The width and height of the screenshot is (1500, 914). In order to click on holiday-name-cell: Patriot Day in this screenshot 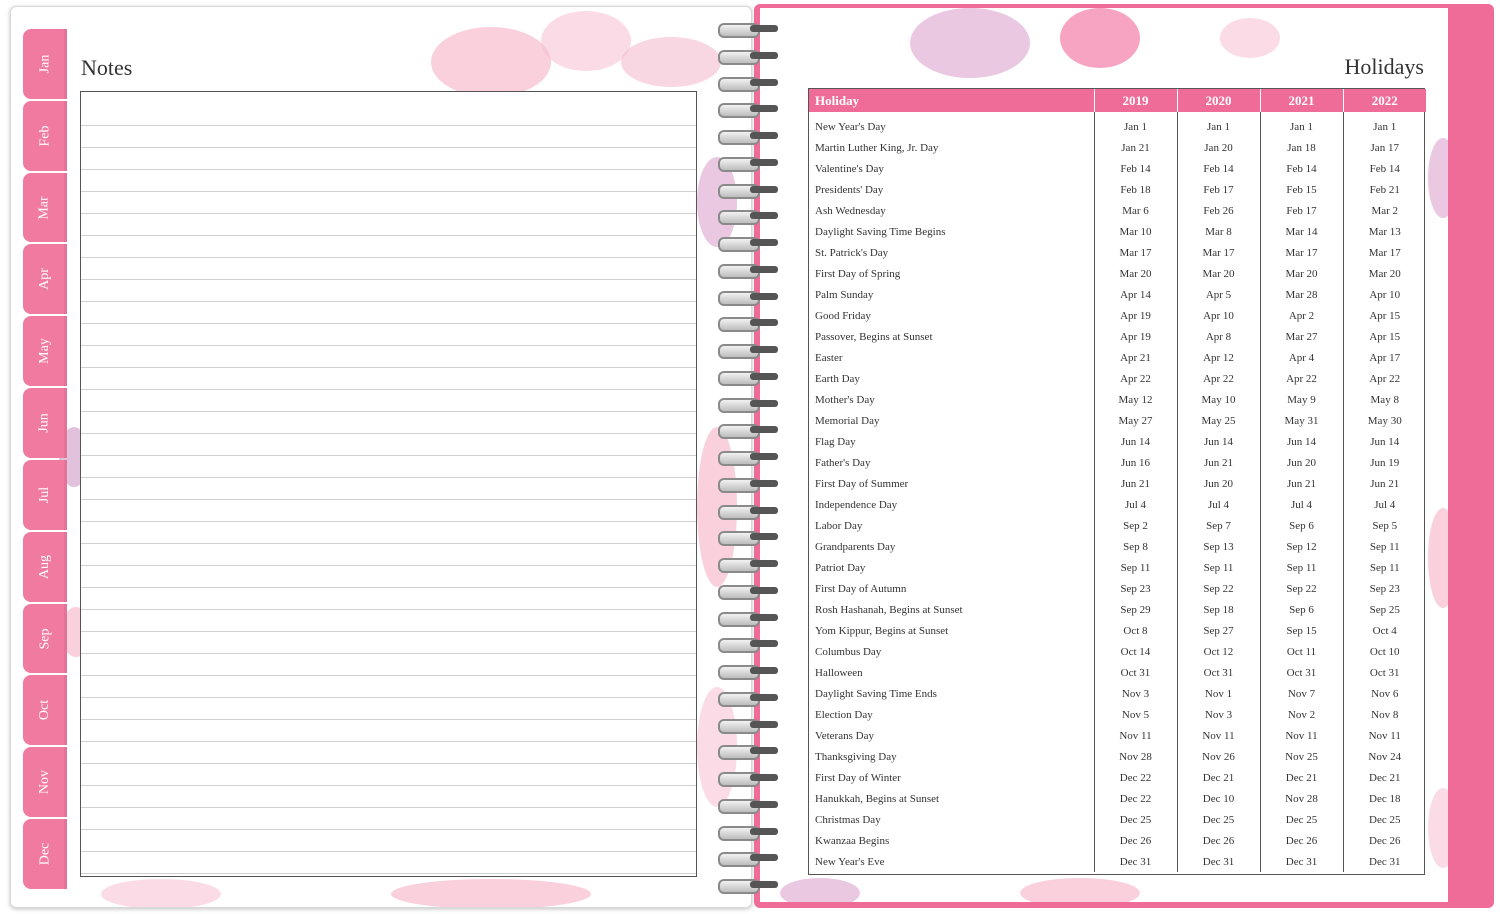, I will do `click(952, 567)`.